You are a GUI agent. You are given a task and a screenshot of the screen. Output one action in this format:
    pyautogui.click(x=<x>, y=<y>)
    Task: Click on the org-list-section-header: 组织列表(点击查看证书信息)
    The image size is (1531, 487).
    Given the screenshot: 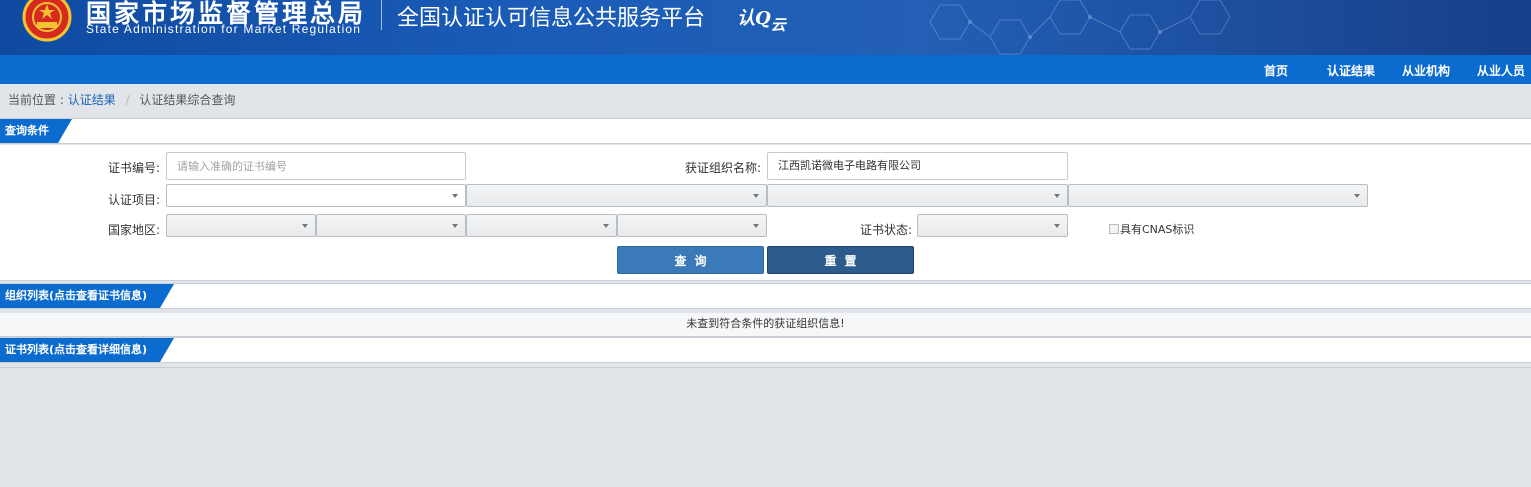 What is the action you would take?
    pyautogui.click(x=765, y=296)
    